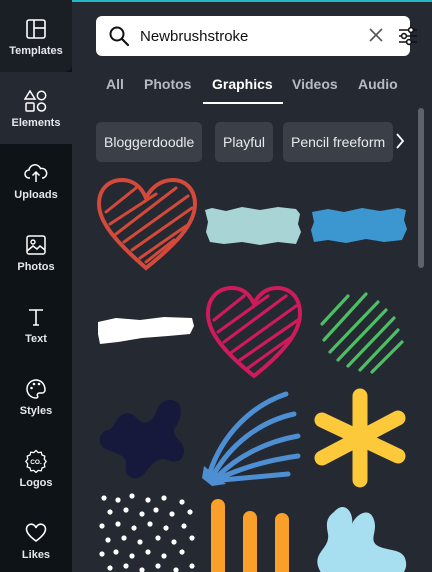 The width and height of the screenshot is (432, 572). What do you see at coordinates (254, 438) in the screenshot?
I see `blue-brush-fan-graphic` at bounding box center [254, 438].